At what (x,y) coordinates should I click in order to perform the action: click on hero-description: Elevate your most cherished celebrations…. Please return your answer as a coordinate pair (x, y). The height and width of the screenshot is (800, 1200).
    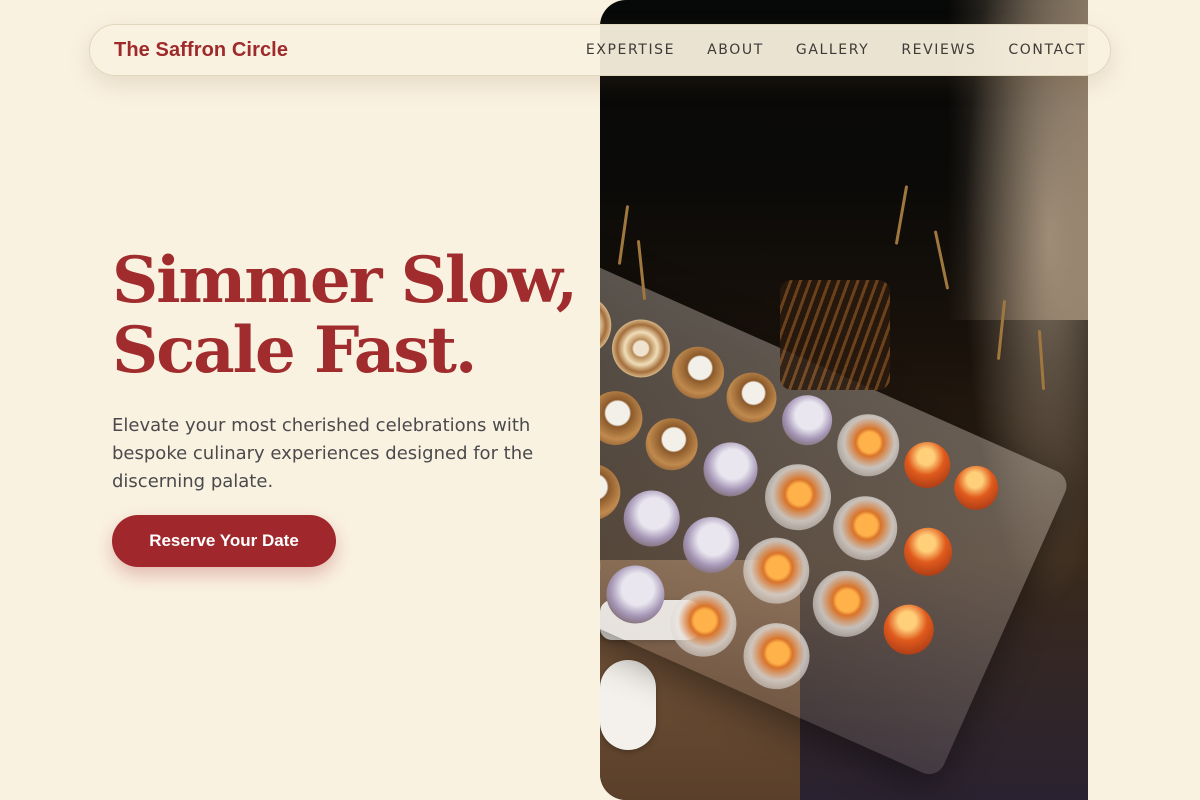
    Looking at the image, I should click on (323, 453).